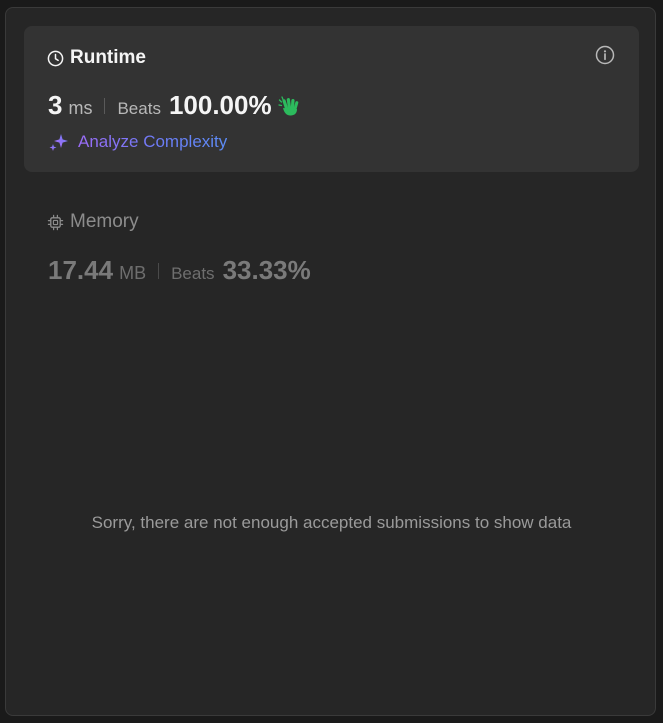 This screenshot has height=723, width=663. Describe the element at coordinates (153, 141) in the screenshot. I see `analyze-complexity-label: Analyze Complexity` at that location.